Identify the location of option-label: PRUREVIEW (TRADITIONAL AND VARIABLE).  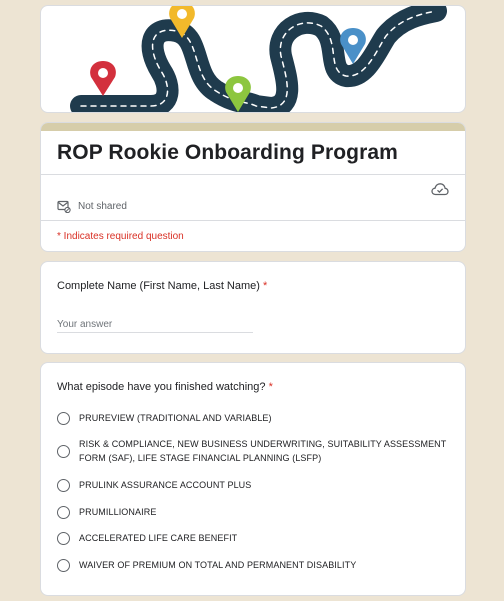
(175, 418).